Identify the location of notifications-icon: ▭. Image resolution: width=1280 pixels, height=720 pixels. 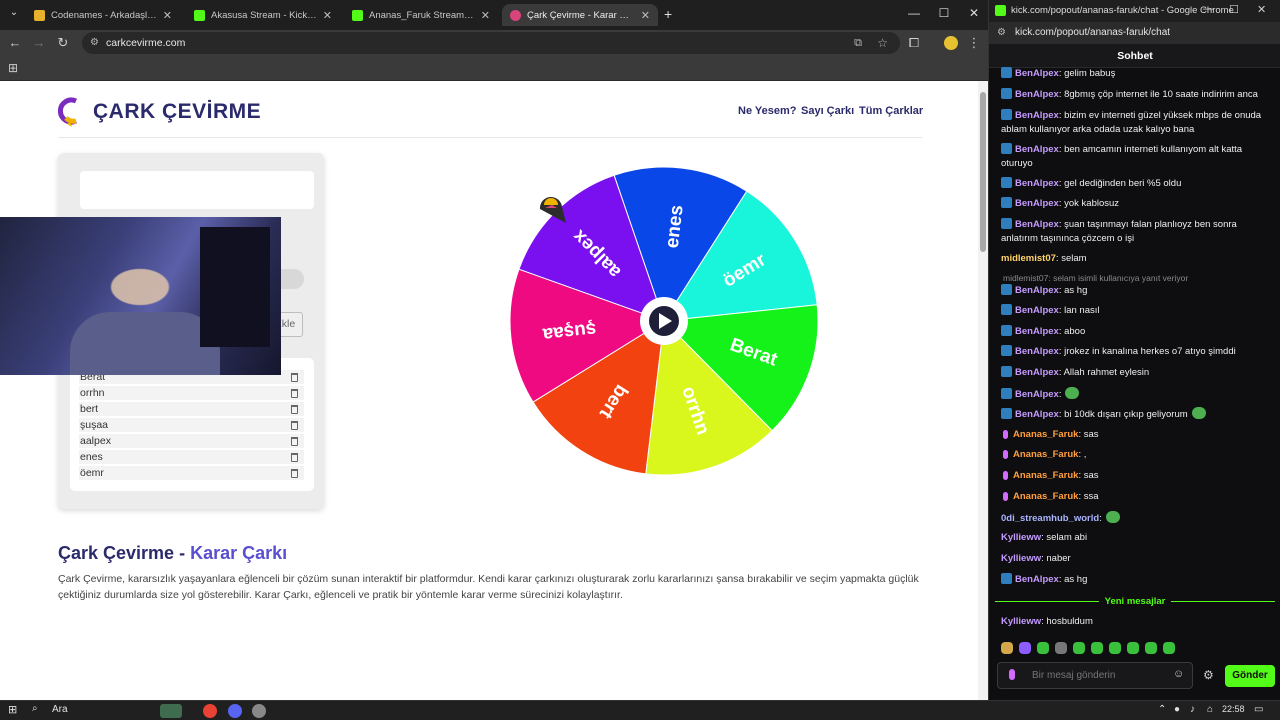
(1258, 709).